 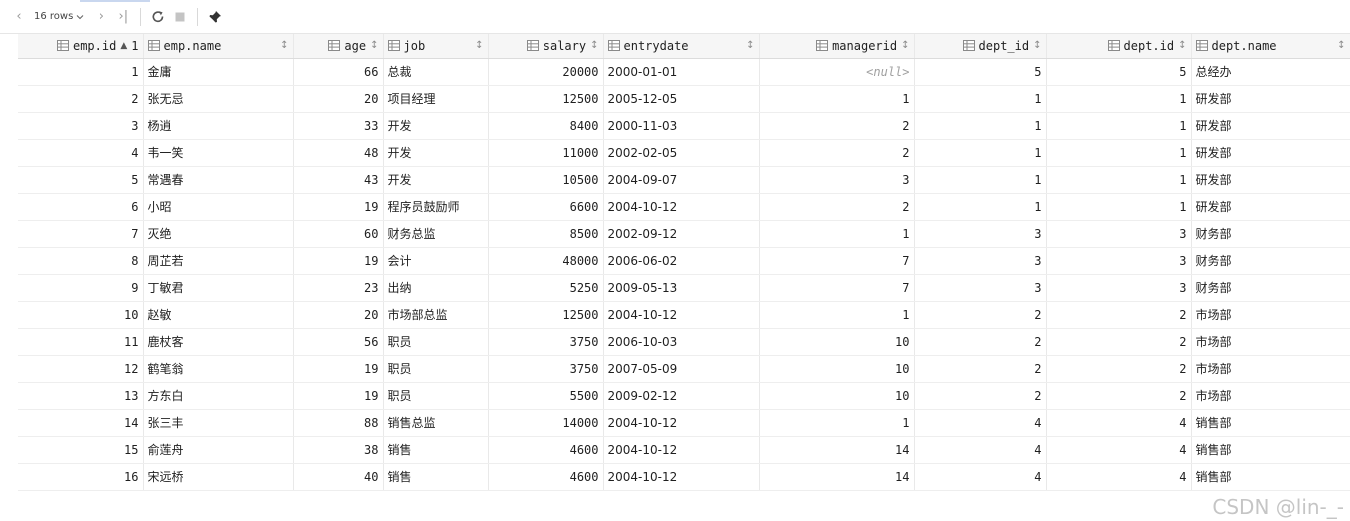 What do you see at coordinates (1119, 450) in the screenshot?
I see `cell-dept-id2: 4` at bounding box center [1119, 450].